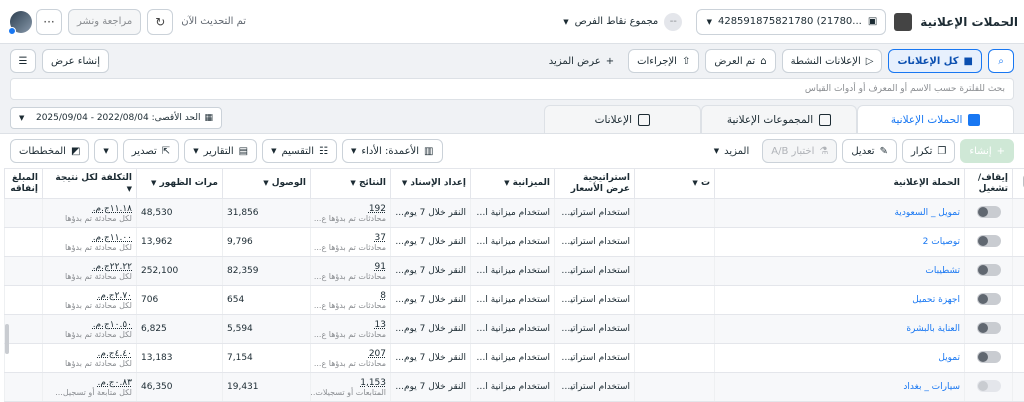  What do you see at coordinates (380, 238) in the screenshot?
I see `results-value: 37` at bounding box center [380, 238].